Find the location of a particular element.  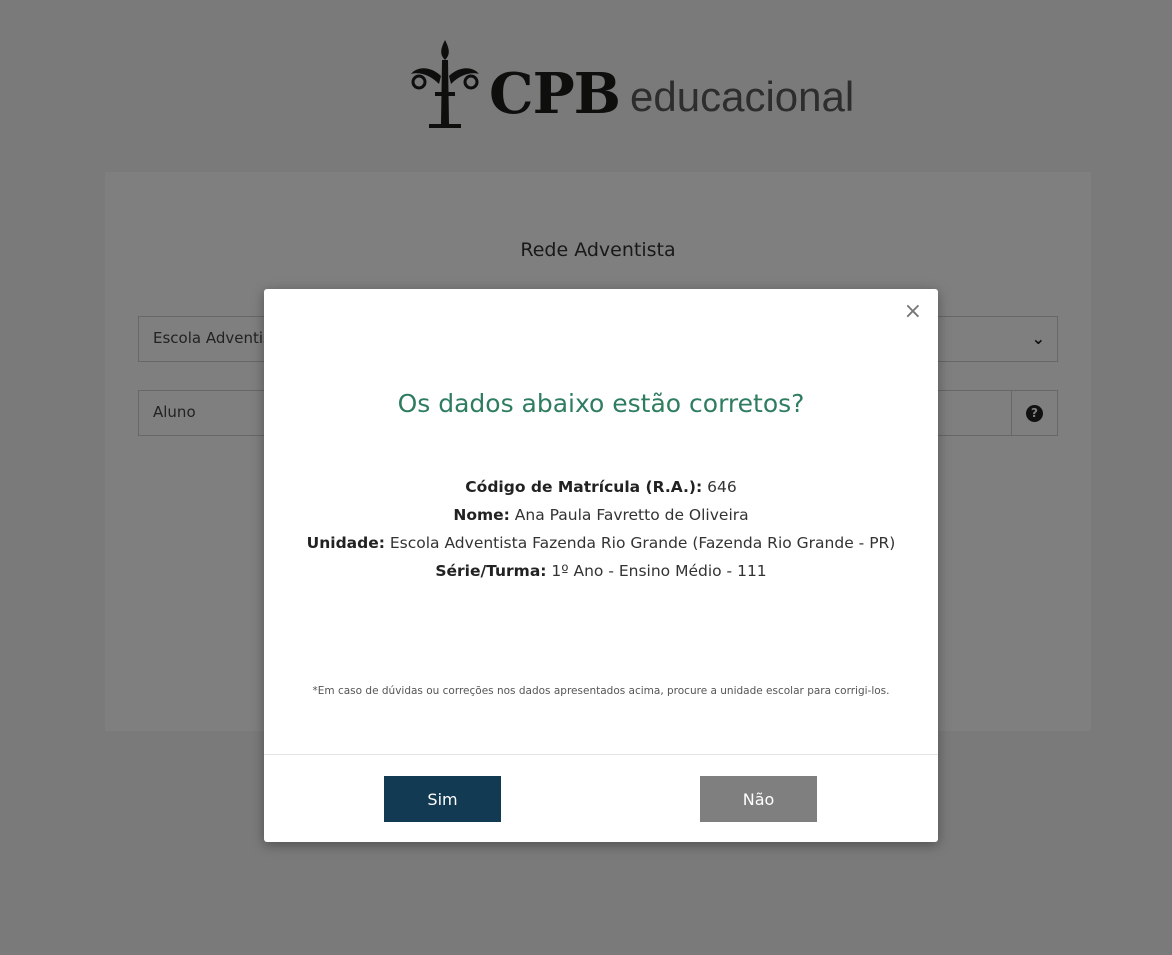

no-button: Não is located at coordinates (758, 799).